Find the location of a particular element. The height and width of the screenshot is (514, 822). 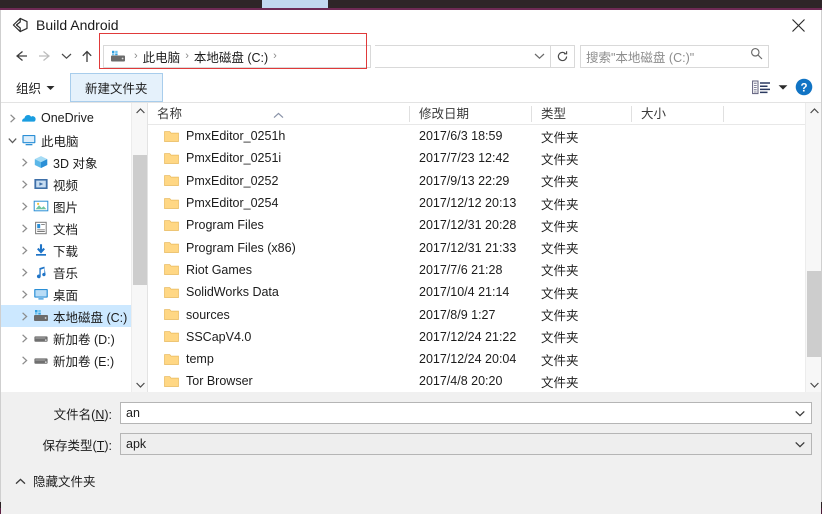

table-row: temp 2017/12/24 20:04 文件夹 is located at coordinates (484, 359).